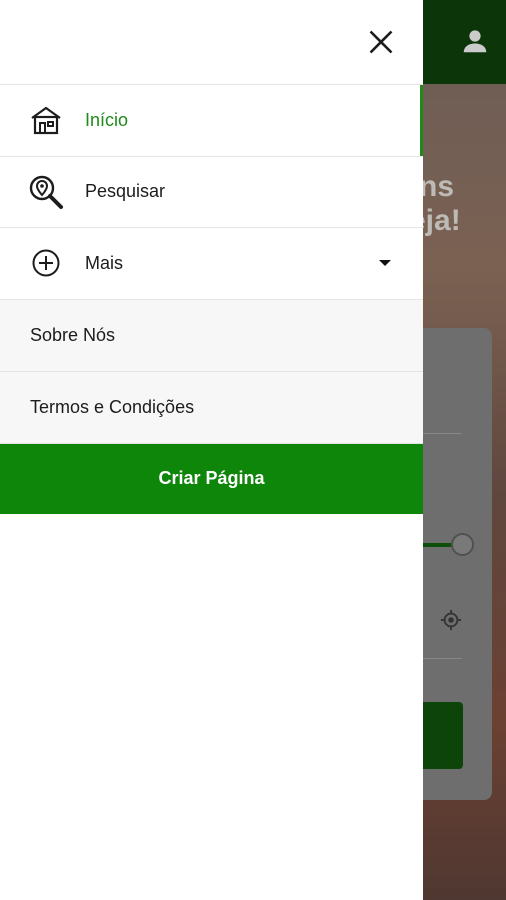  I want to click on menu-item-pesquisar: Pesquisar, so click(211, 192).